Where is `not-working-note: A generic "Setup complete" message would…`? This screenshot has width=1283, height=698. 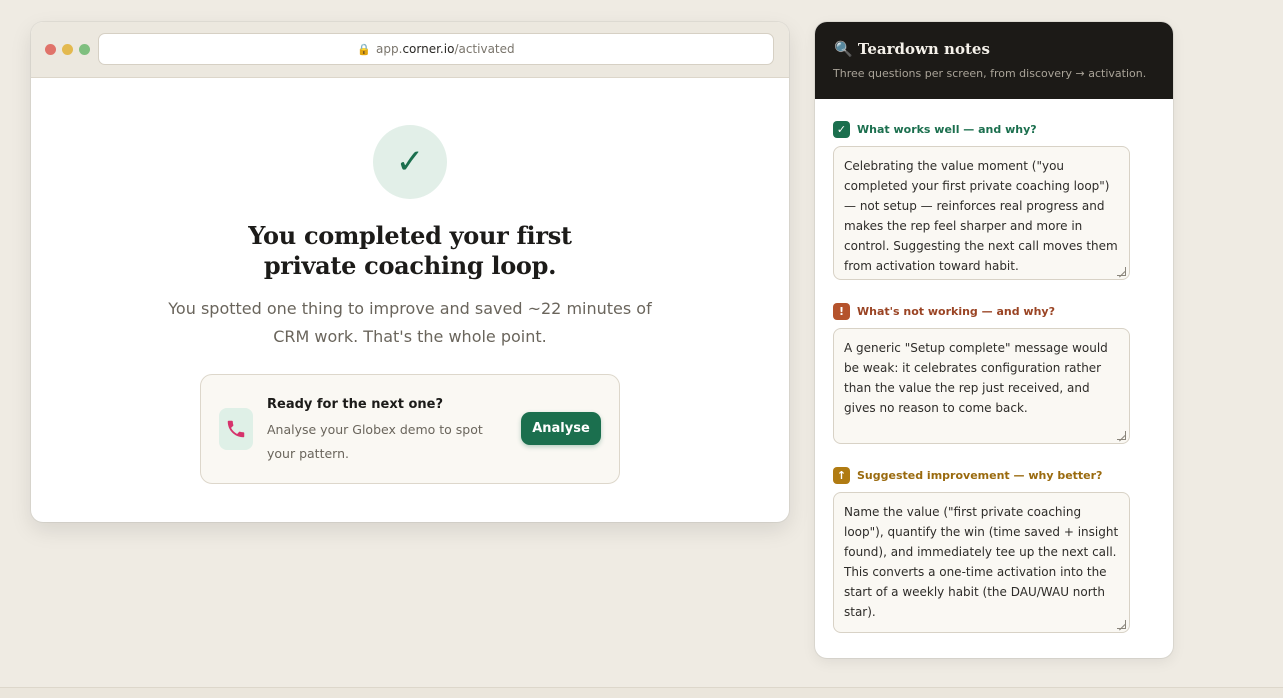 not-working-note: A generic "Setup complete" message would… is located at coordinates (976, 378).